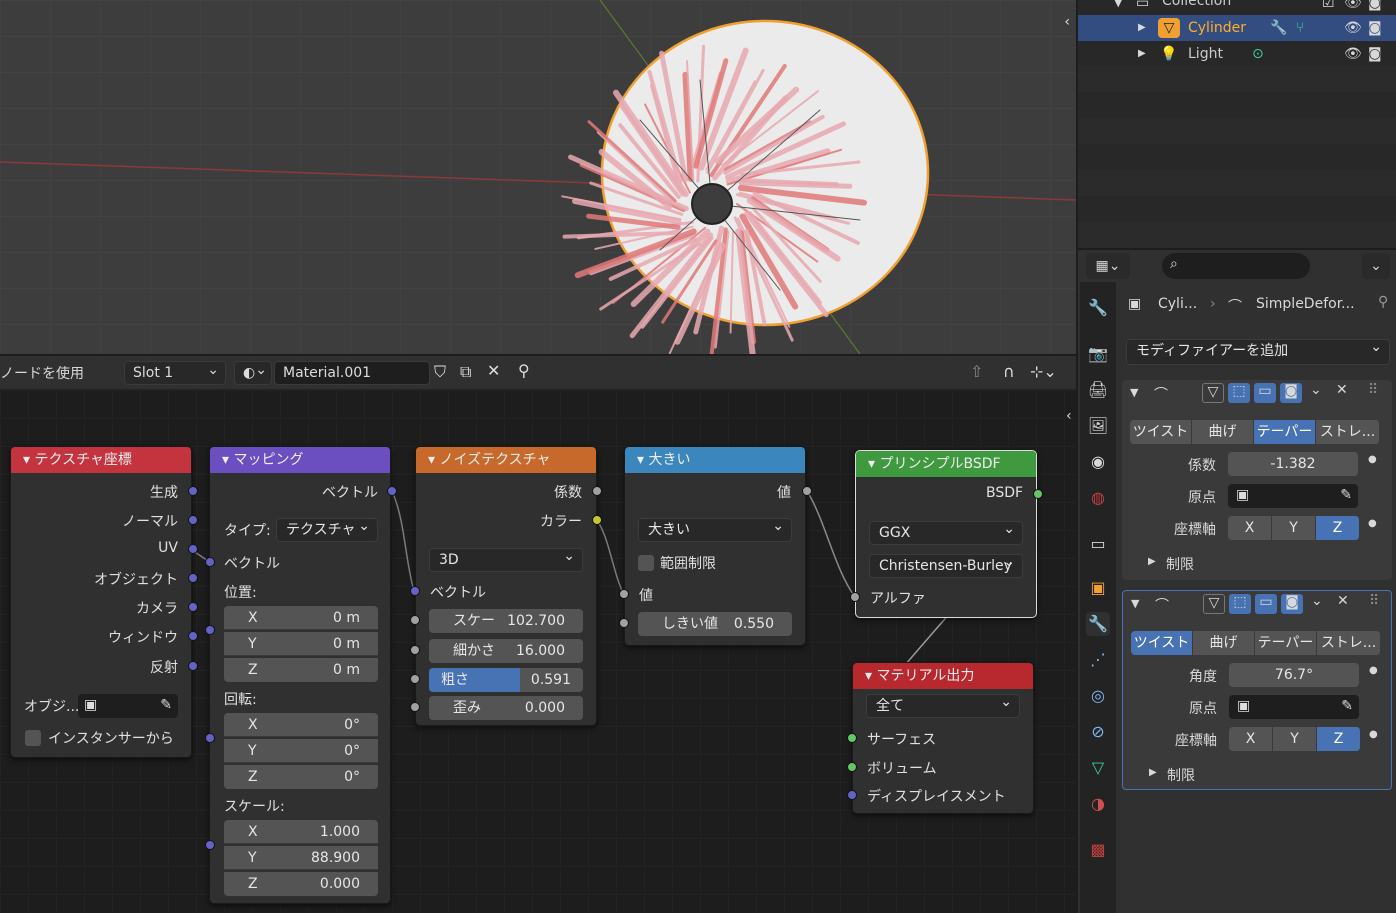 The image size is (1396, 913). Describe the element at coordinates (1223, 432) in the screenshot. I see `mode-tab: 曲げ` at that location.